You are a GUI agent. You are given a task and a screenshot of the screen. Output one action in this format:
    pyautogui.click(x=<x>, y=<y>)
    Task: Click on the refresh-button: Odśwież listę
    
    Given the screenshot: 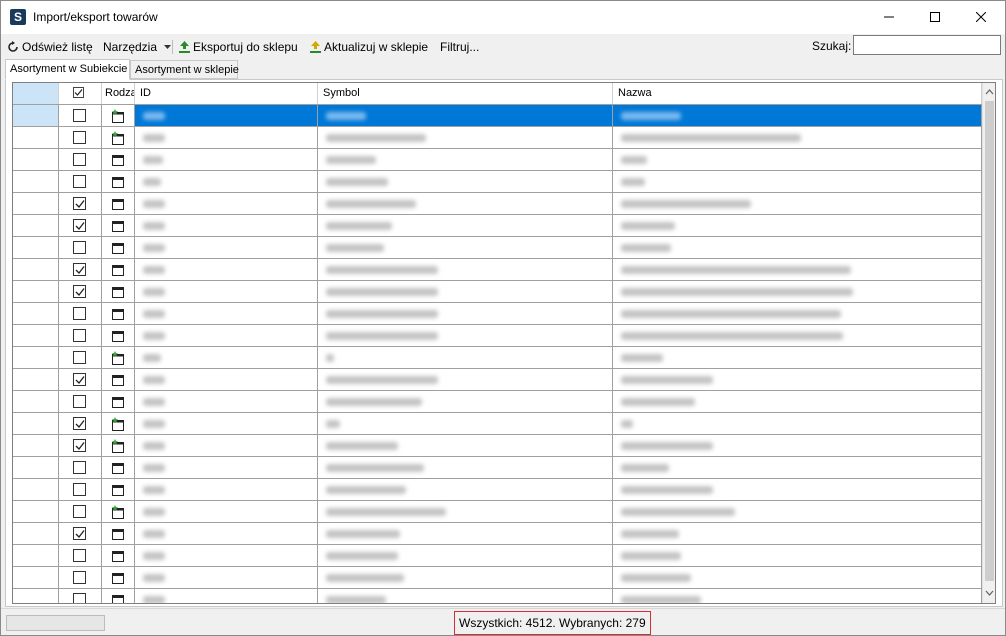 What is the action you would take?
    pyautogui.click(x=50, y=47)
    